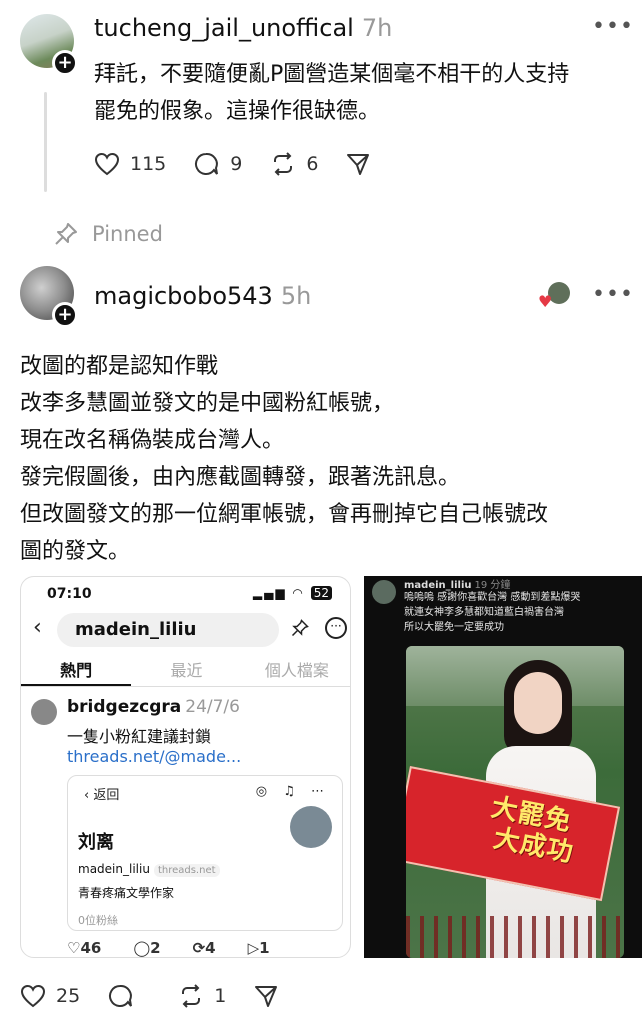  I want to click on comment-button, so click(126, 996).